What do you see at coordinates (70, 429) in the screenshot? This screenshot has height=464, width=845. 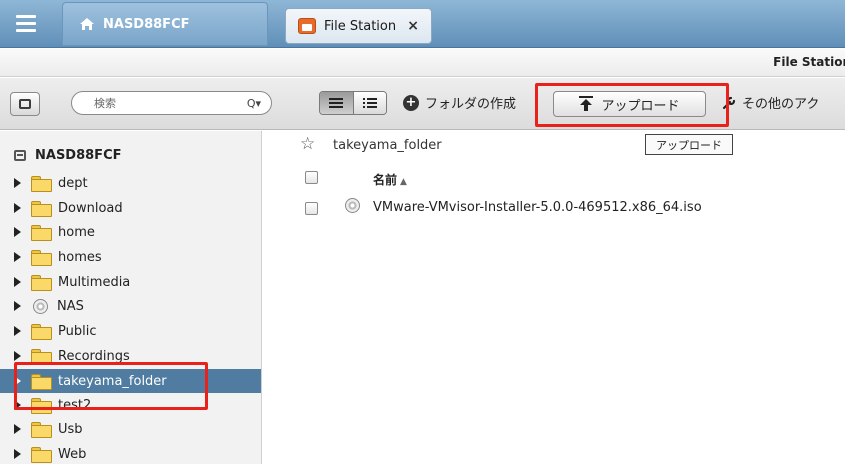 I see `tree-item-label: Usb` at bounding box center [70, 429].